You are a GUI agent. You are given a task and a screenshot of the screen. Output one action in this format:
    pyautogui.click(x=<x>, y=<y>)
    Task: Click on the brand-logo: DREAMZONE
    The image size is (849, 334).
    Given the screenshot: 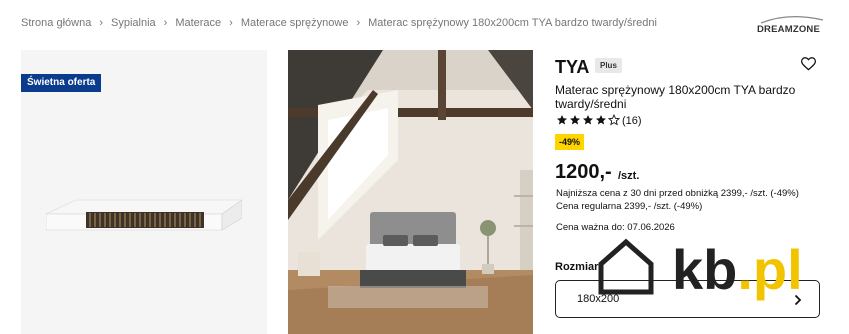 What is the action you would take?
    pyautogui.click(x=792, y=25)
    